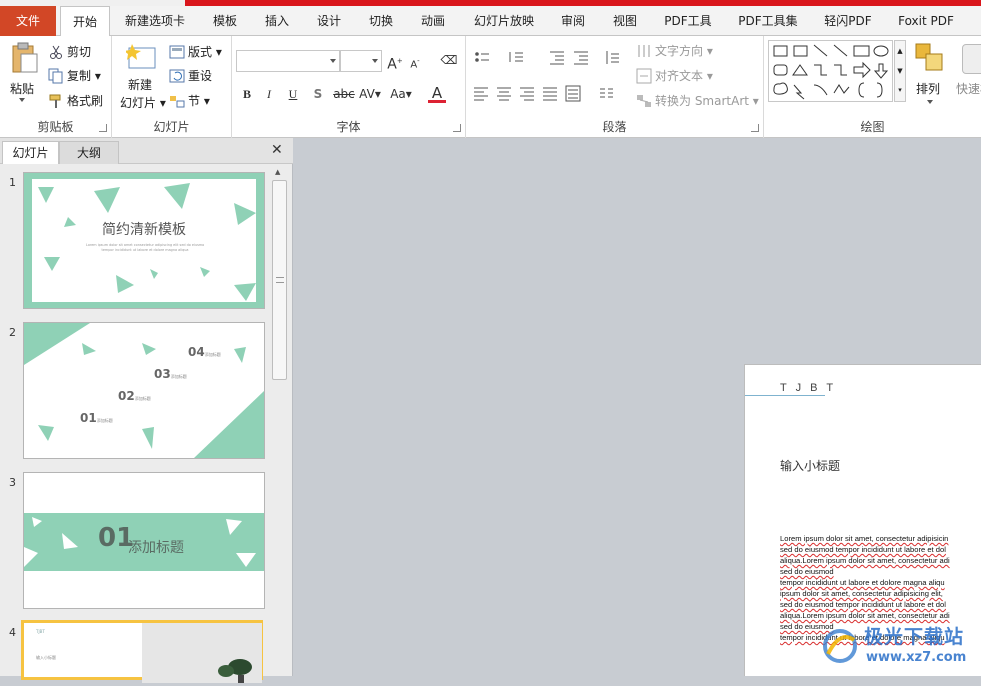 Image resolution: width=981 pixels, height=686 pixels. I want to click on panel-tabs: 幻灯片 大纲 ✕, so click(146, 151).